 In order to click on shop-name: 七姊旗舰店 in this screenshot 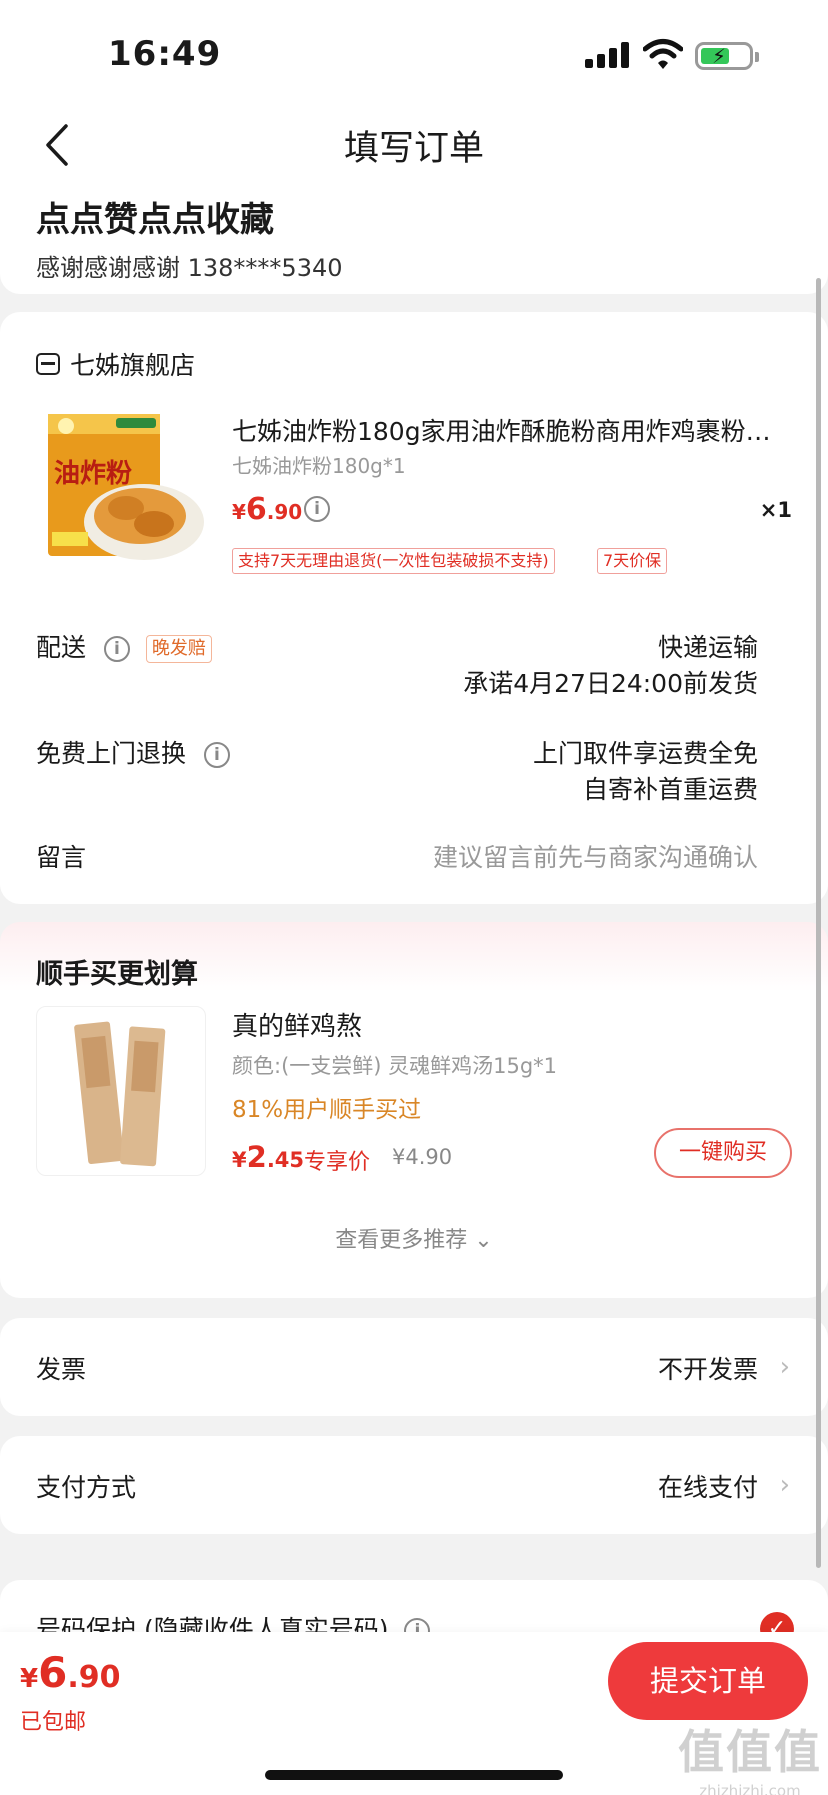, I will do `click(133, 365)`.